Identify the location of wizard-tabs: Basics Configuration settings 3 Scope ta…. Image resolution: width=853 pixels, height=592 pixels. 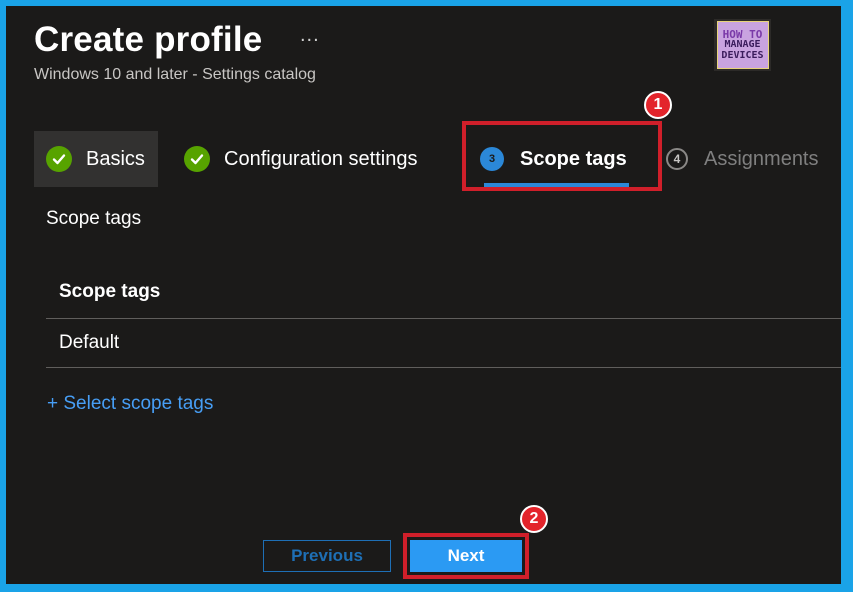
(437, 159).